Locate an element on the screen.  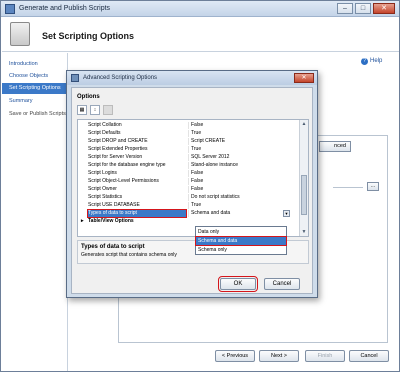
finish-button: Finish is located at coordinates (325, 356).